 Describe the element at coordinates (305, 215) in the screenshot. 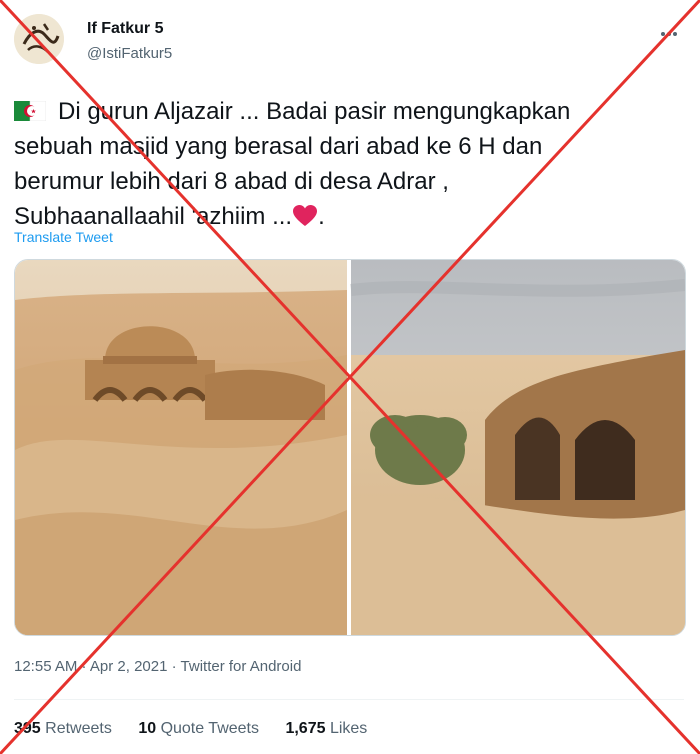

I see `red-heart-icon` at that location.